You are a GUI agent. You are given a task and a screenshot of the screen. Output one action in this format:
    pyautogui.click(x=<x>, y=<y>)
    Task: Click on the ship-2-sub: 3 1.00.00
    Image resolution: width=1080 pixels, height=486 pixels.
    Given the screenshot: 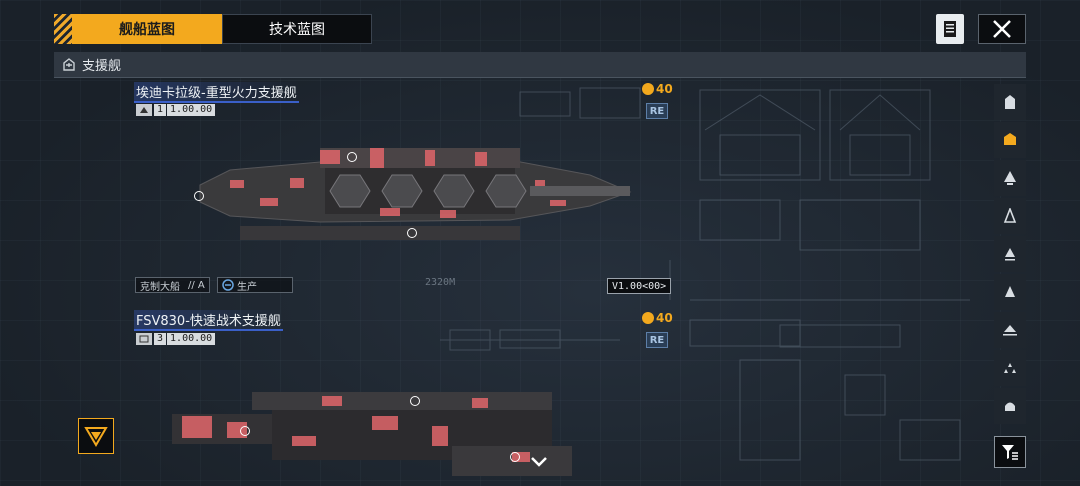 What is the action you would take?
    pyautogui.click(x=176, y=339)
    